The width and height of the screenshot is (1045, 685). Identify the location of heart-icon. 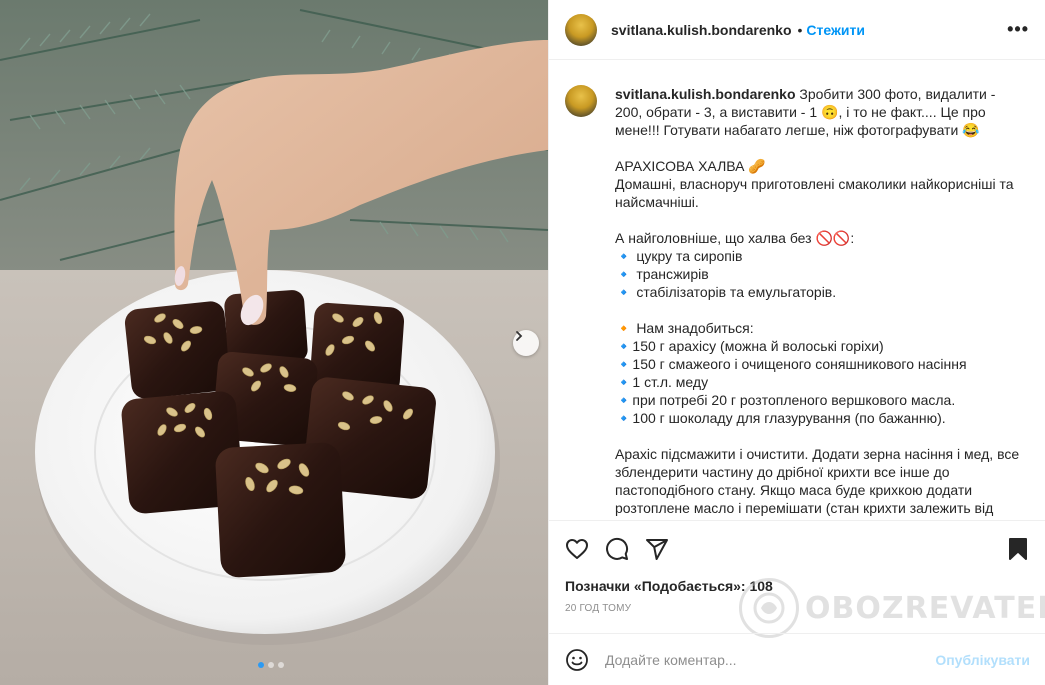
(577, 549).